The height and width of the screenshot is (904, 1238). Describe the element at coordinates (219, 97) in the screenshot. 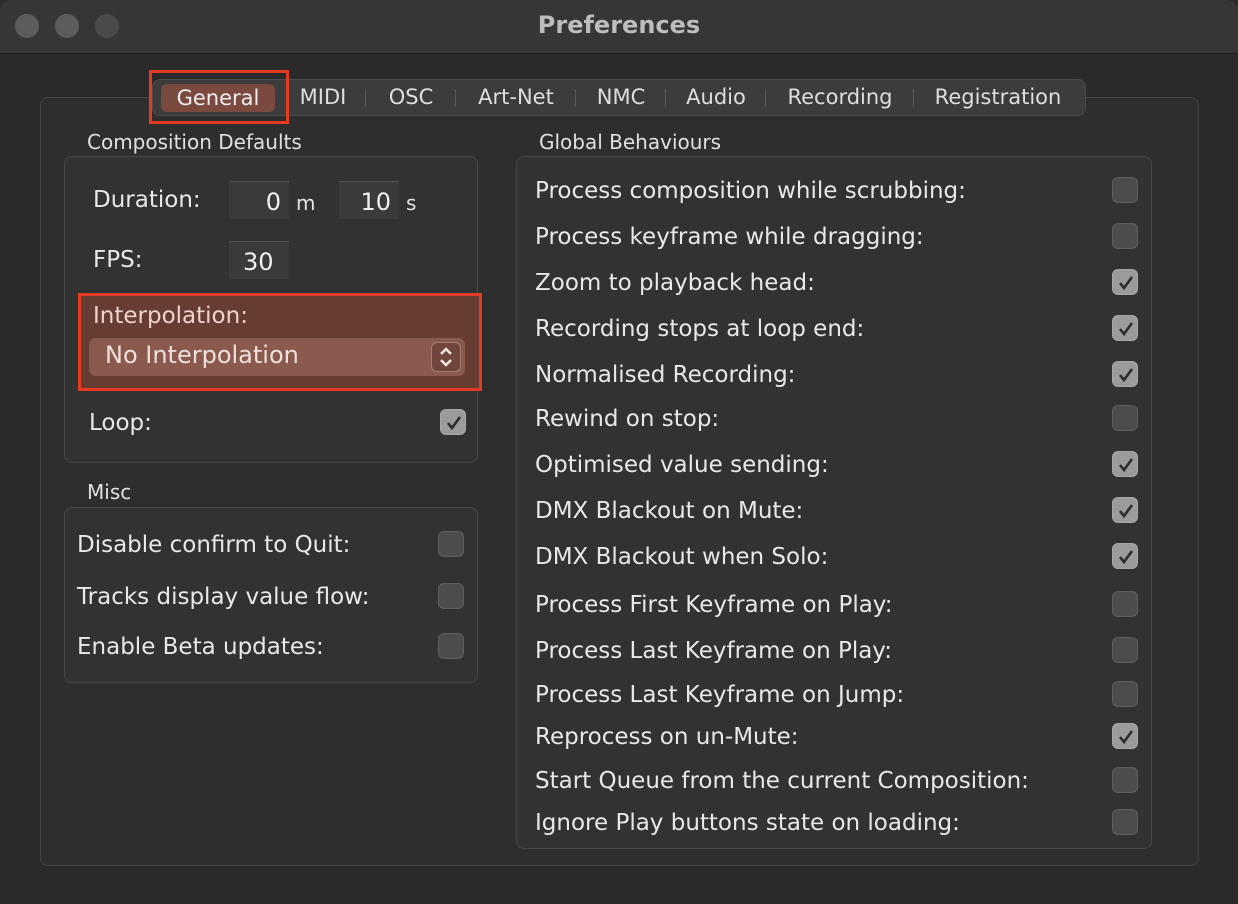

I see `general-tab-highlight` at that location.